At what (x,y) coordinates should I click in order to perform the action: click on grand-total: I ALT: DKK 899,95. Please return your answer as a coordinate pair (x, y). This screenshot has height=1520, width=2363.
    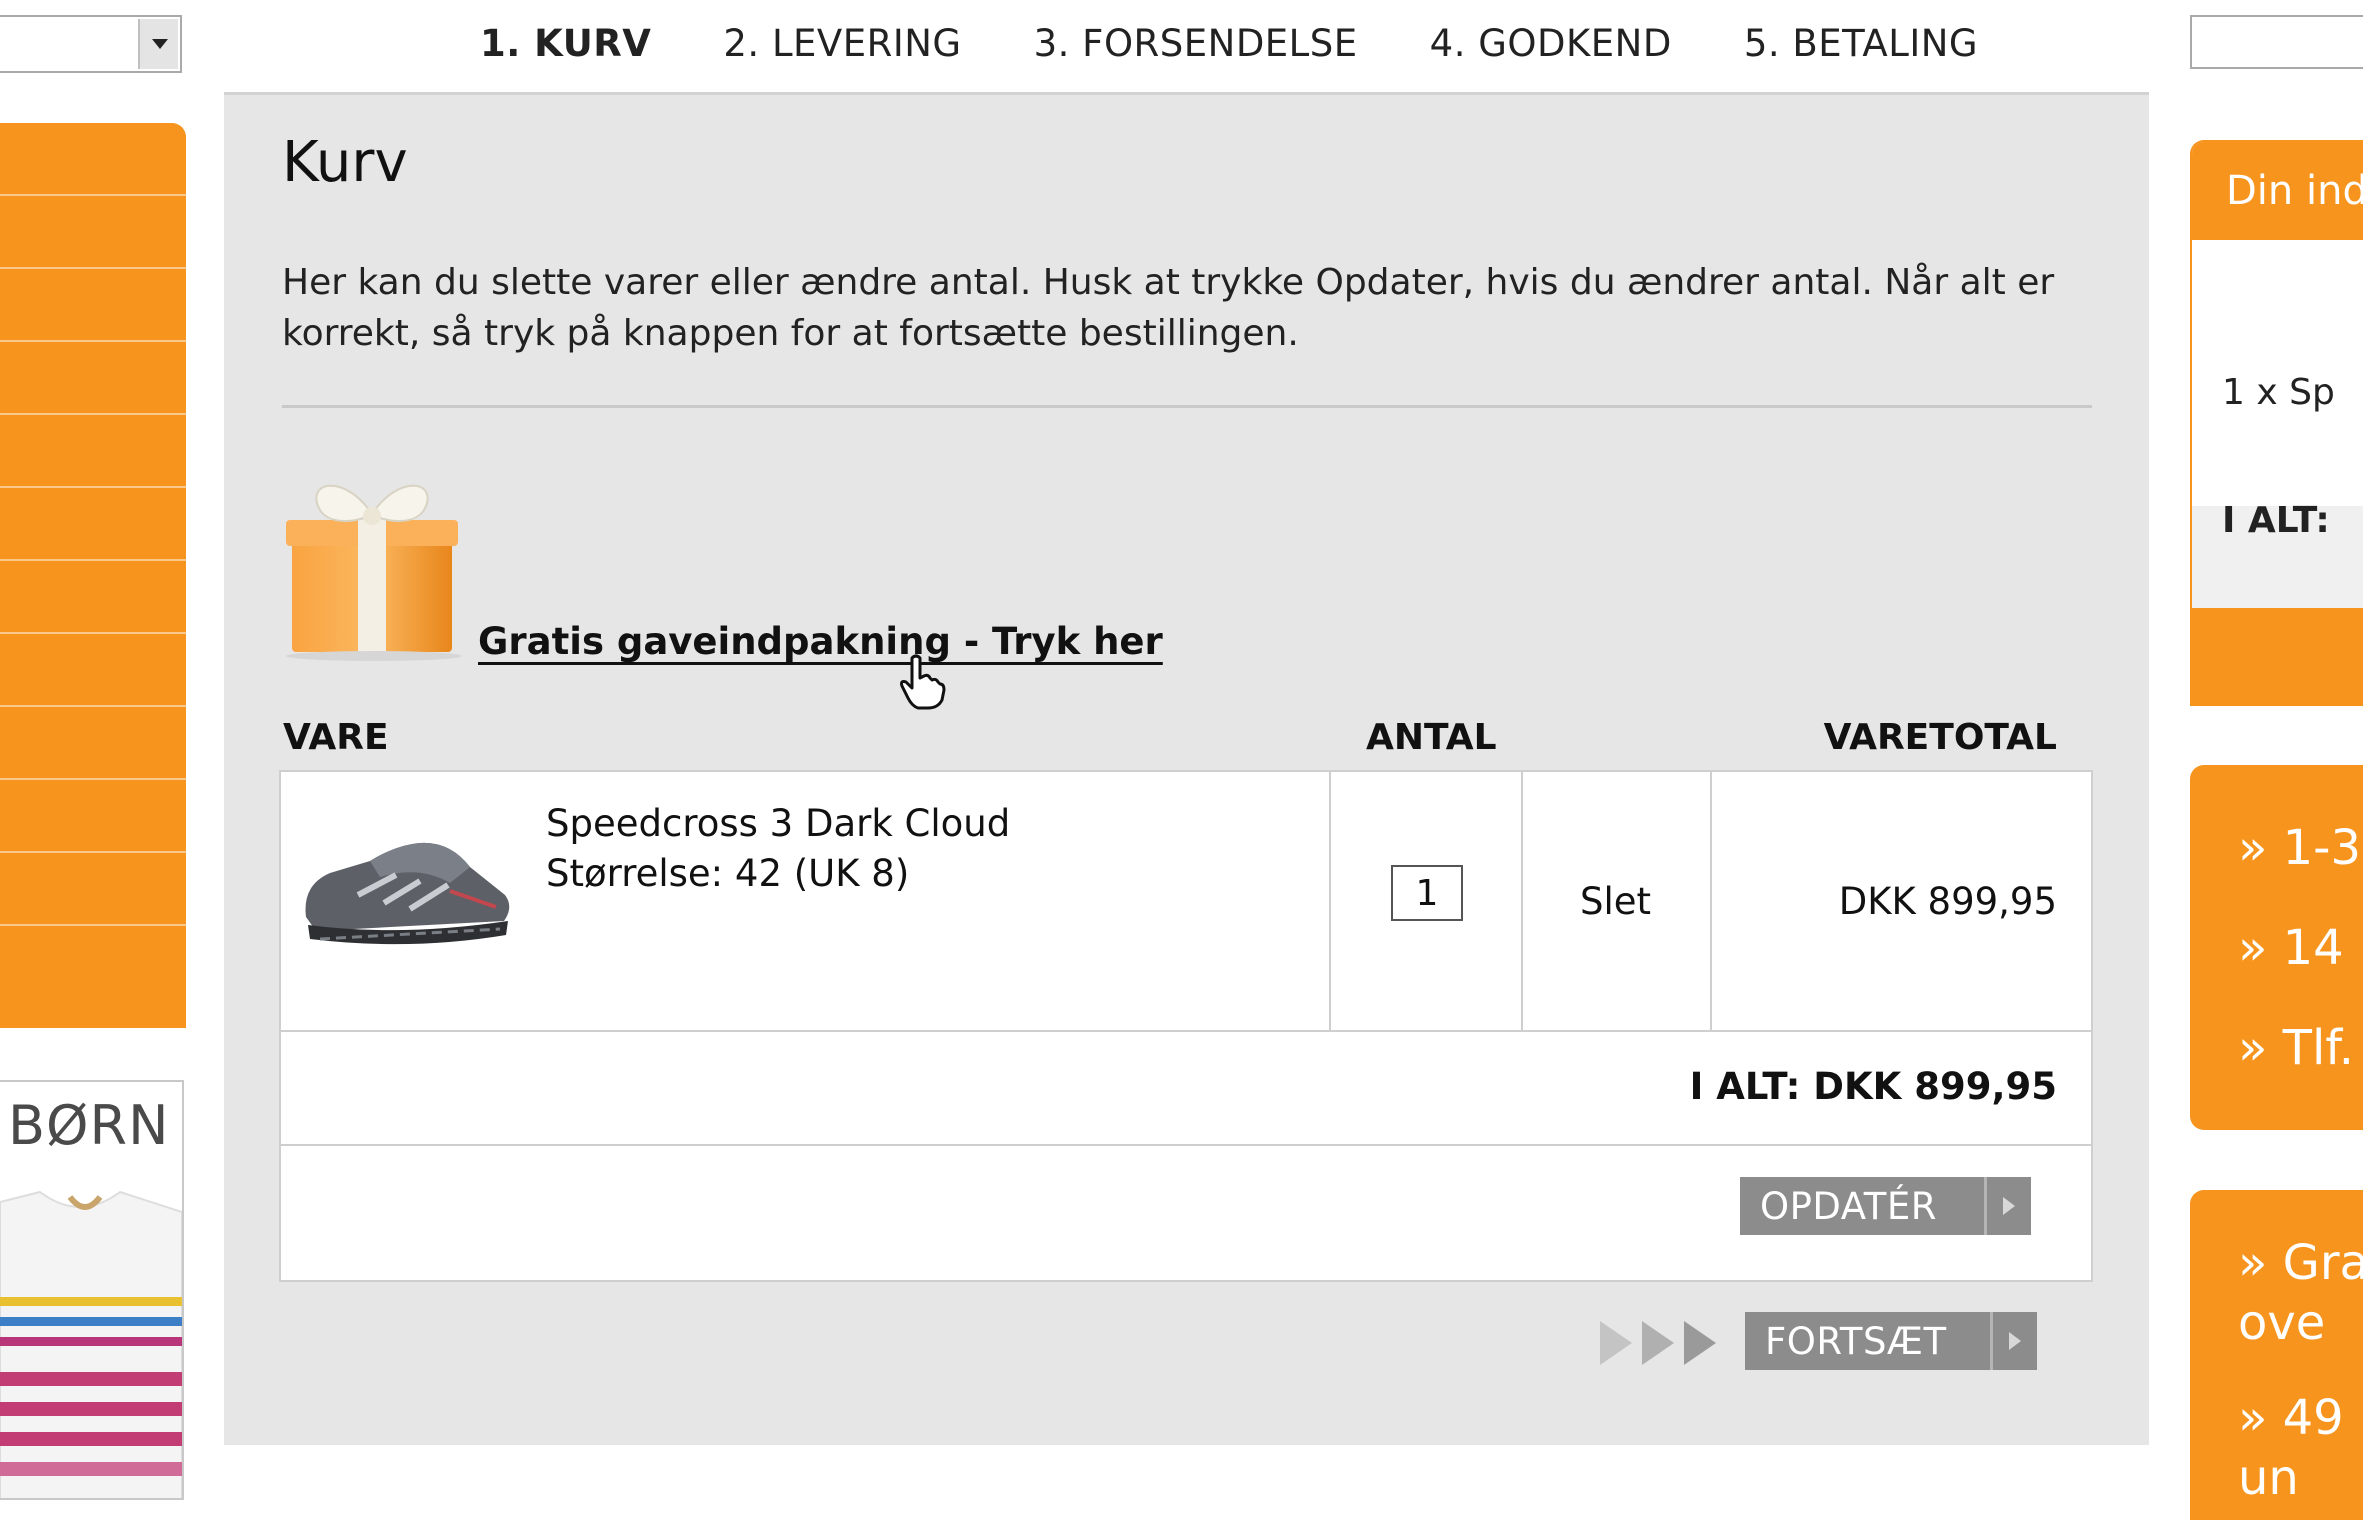
    Looking at the image, I should click on (1873, 1086).